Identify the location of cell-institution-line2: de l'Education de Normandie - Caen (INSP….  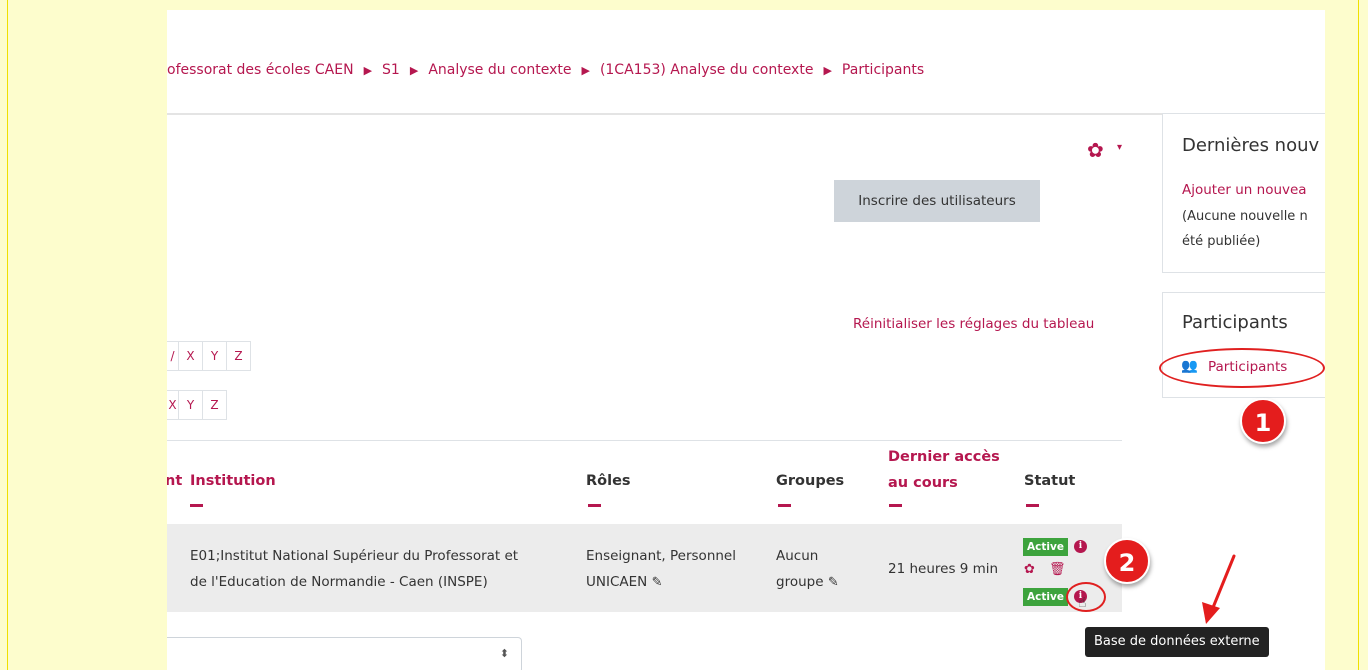
(339, 582).